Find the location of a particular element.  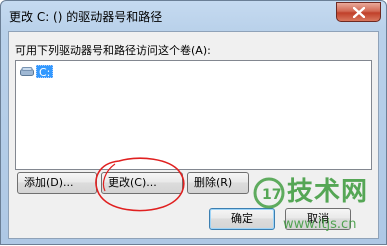

list-prompt-label: 可用下列驱动器号和路径访问这个卷(A): is located at coordinates (113, 50).